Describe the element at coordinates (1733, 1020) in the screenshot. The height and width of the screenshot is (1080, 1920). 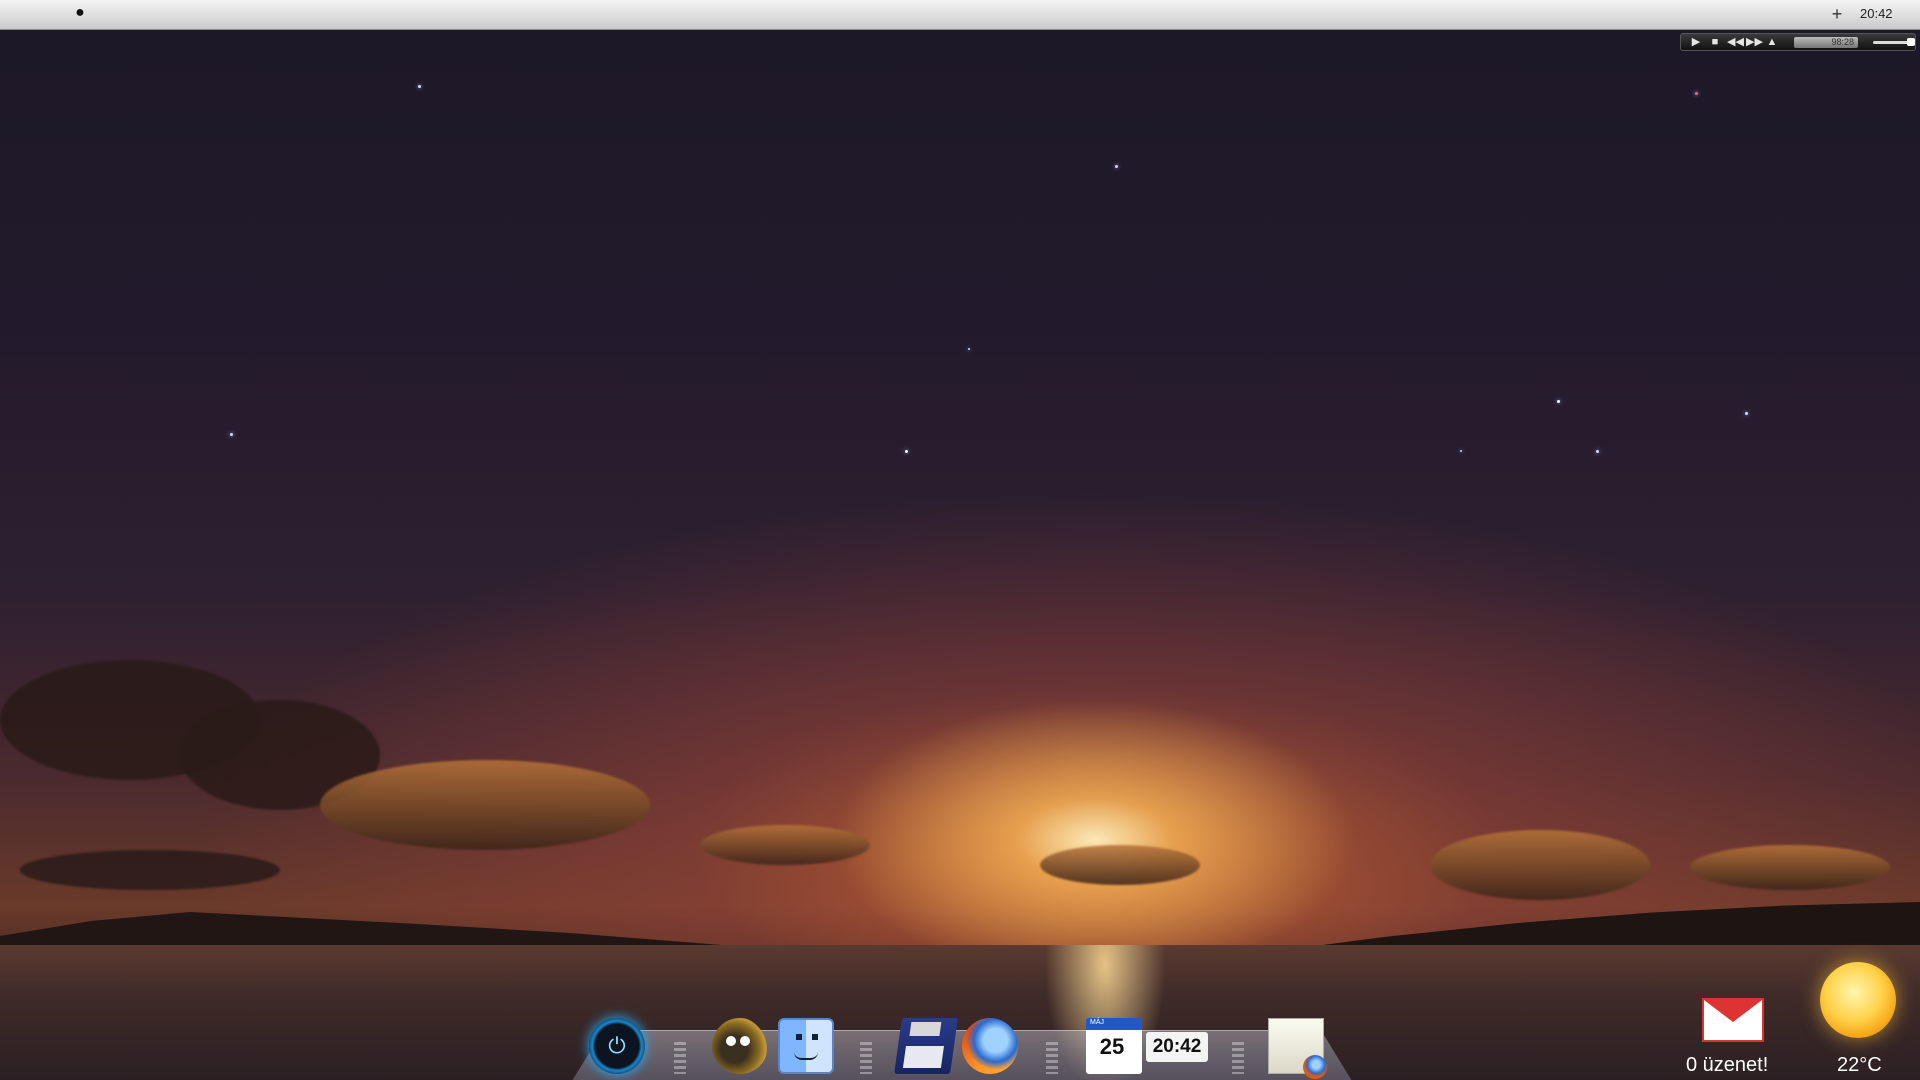
I see `gmail-icon` at that location.